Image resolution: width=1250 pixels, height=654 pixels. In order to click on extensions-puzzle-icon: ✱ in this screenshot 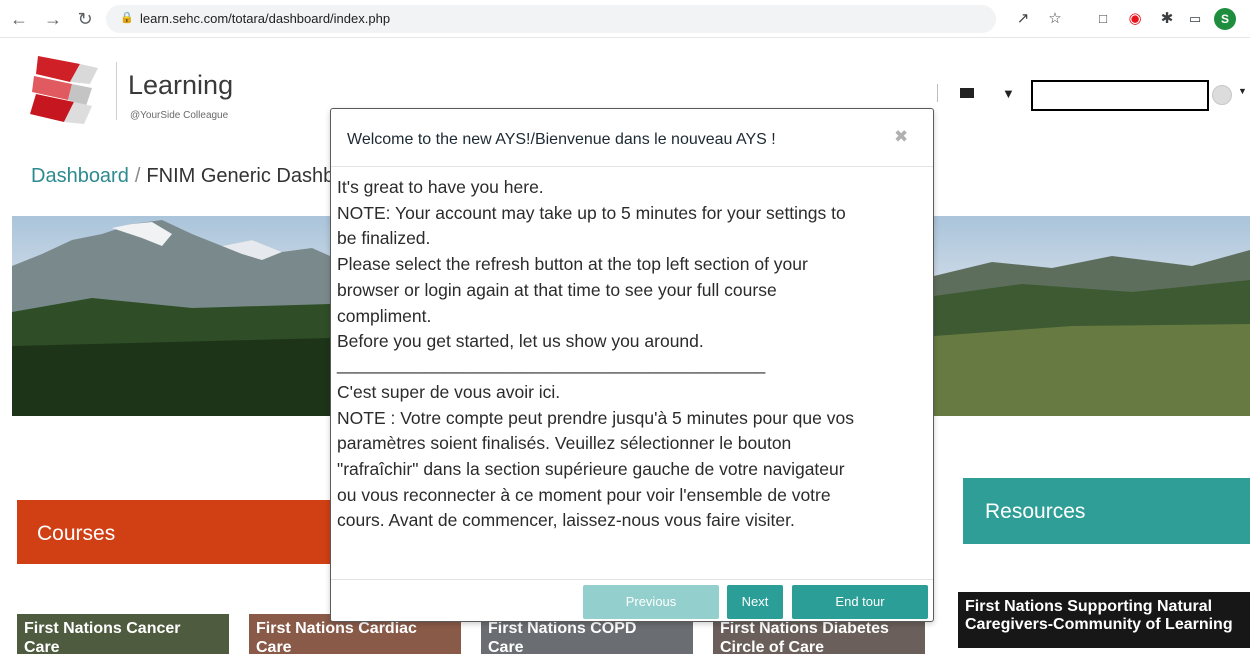, I will do `click(1167, 19)`.